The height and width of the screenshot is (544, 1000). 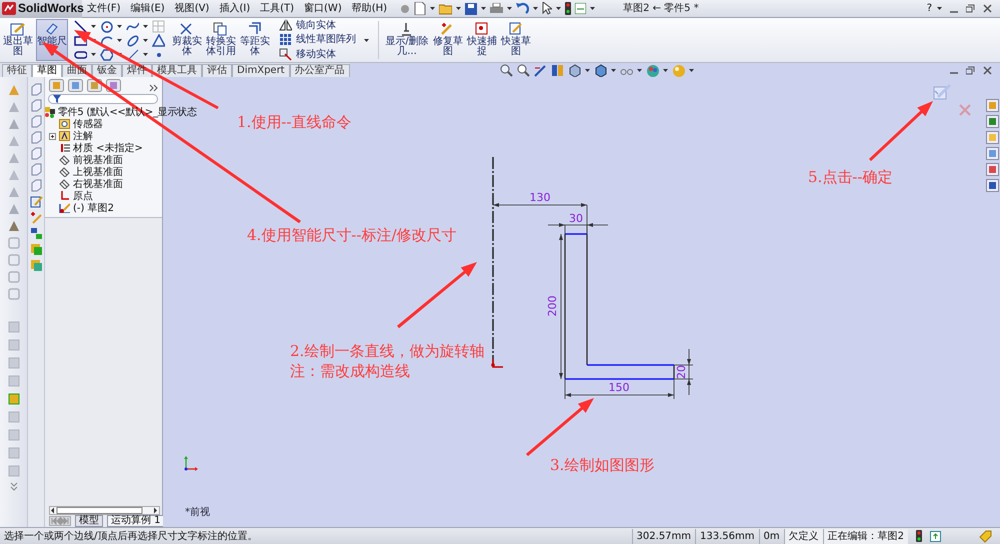 What do you see at coordinates (317, 40) in the screenshot?
I see `ribbon-button: 线性草图阵列` at bounding box center [317, 40].